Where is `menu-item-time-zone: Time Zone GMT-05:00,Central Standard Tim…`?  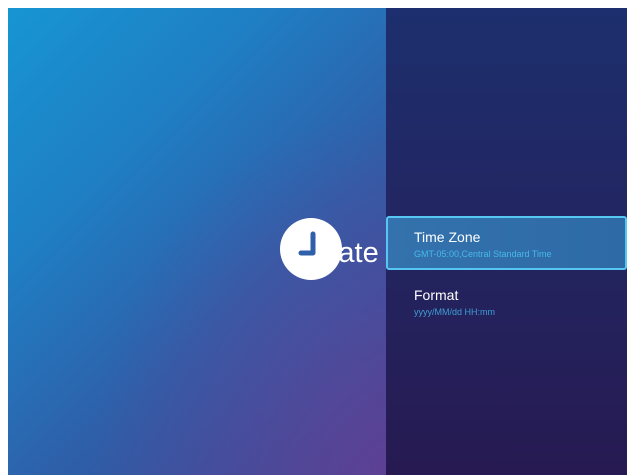
menu-item-time-zone: Time Zone GMT-05:00,Central Standard Tim… is located at coordinates (506, 243).